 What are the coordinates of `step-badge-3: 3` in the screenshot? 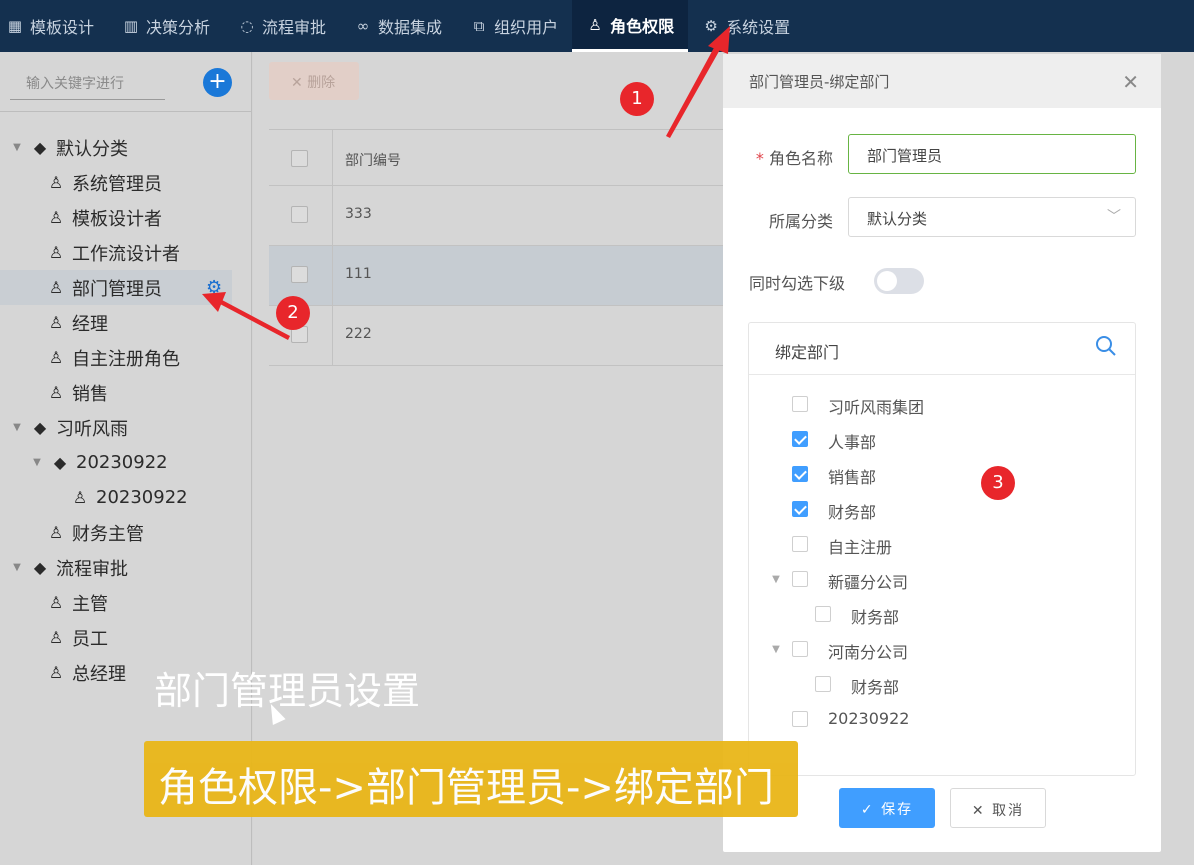 It's located at (998, 483).